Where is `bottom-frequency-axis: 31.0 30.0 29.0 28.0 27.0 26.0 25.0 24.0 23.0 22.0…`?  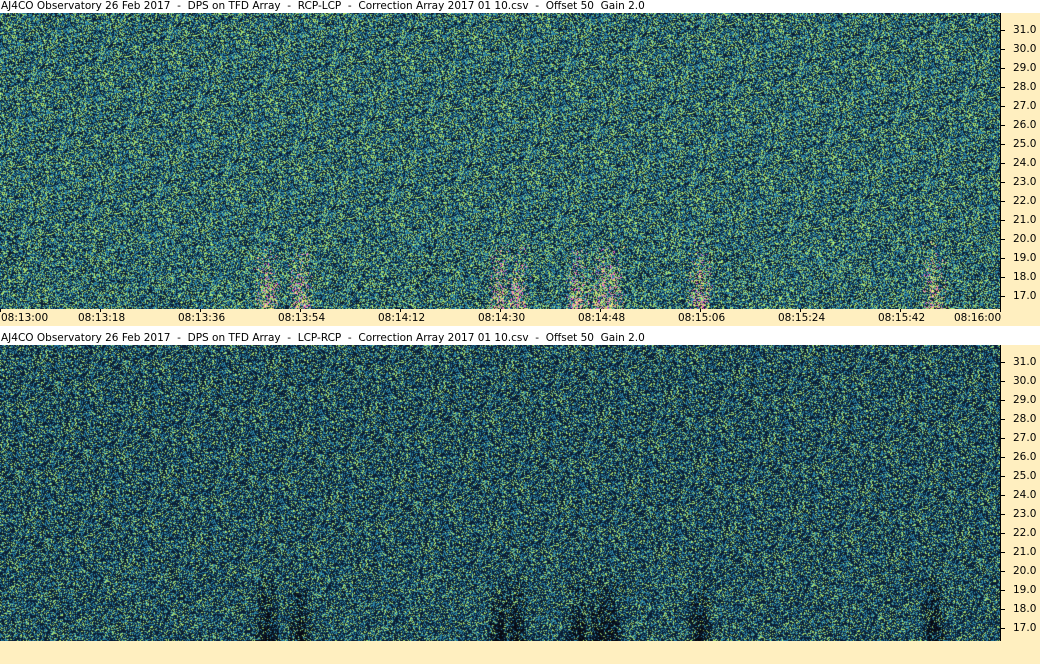
bottom-frequency-axis: 31.0 30.0 29.0 28.0 27.0 26.0 25.0 24.0 23.0 22.0… is located at coordinates (1020, 493).